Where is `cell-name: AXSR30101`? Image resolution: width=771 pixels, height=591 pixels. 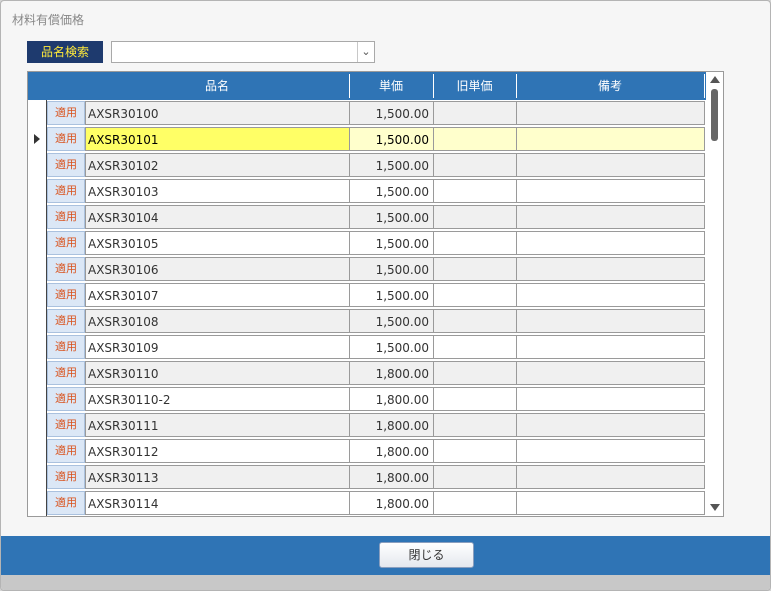 cell-name: AXSR30101 is located at coordinates (217, 139).